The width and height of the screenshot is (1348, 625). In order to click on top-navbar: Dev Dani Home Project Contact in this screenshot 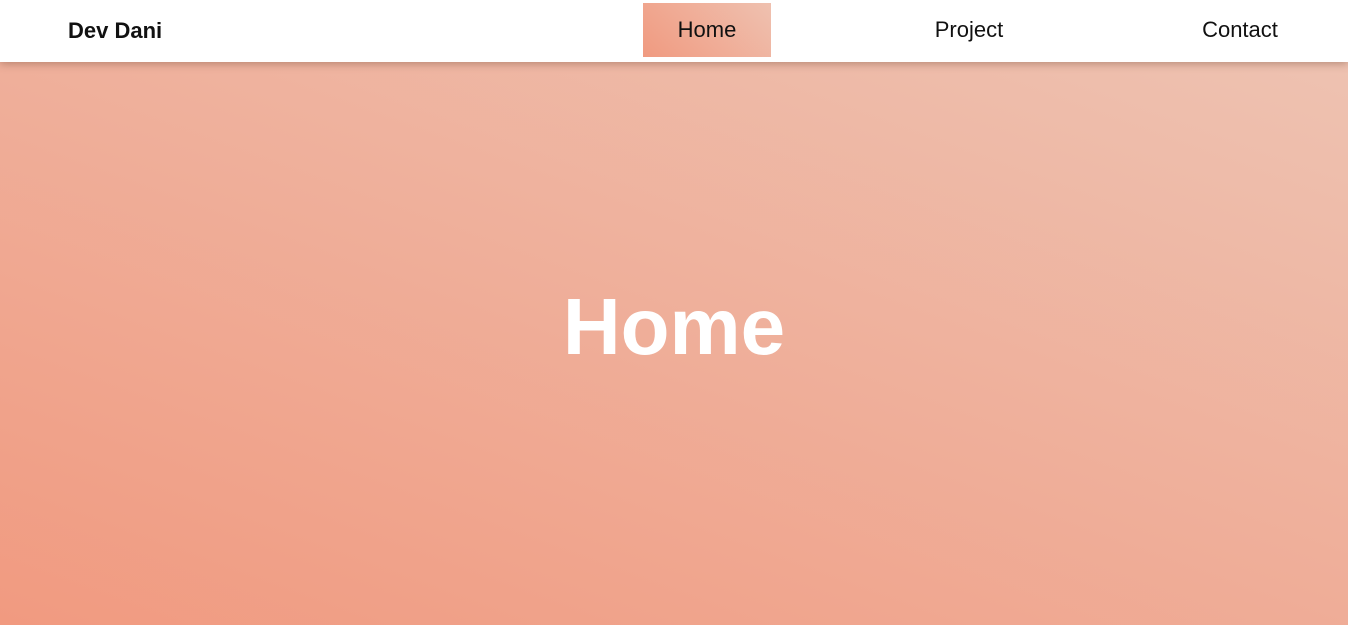, I will do `click(674, 31)`.